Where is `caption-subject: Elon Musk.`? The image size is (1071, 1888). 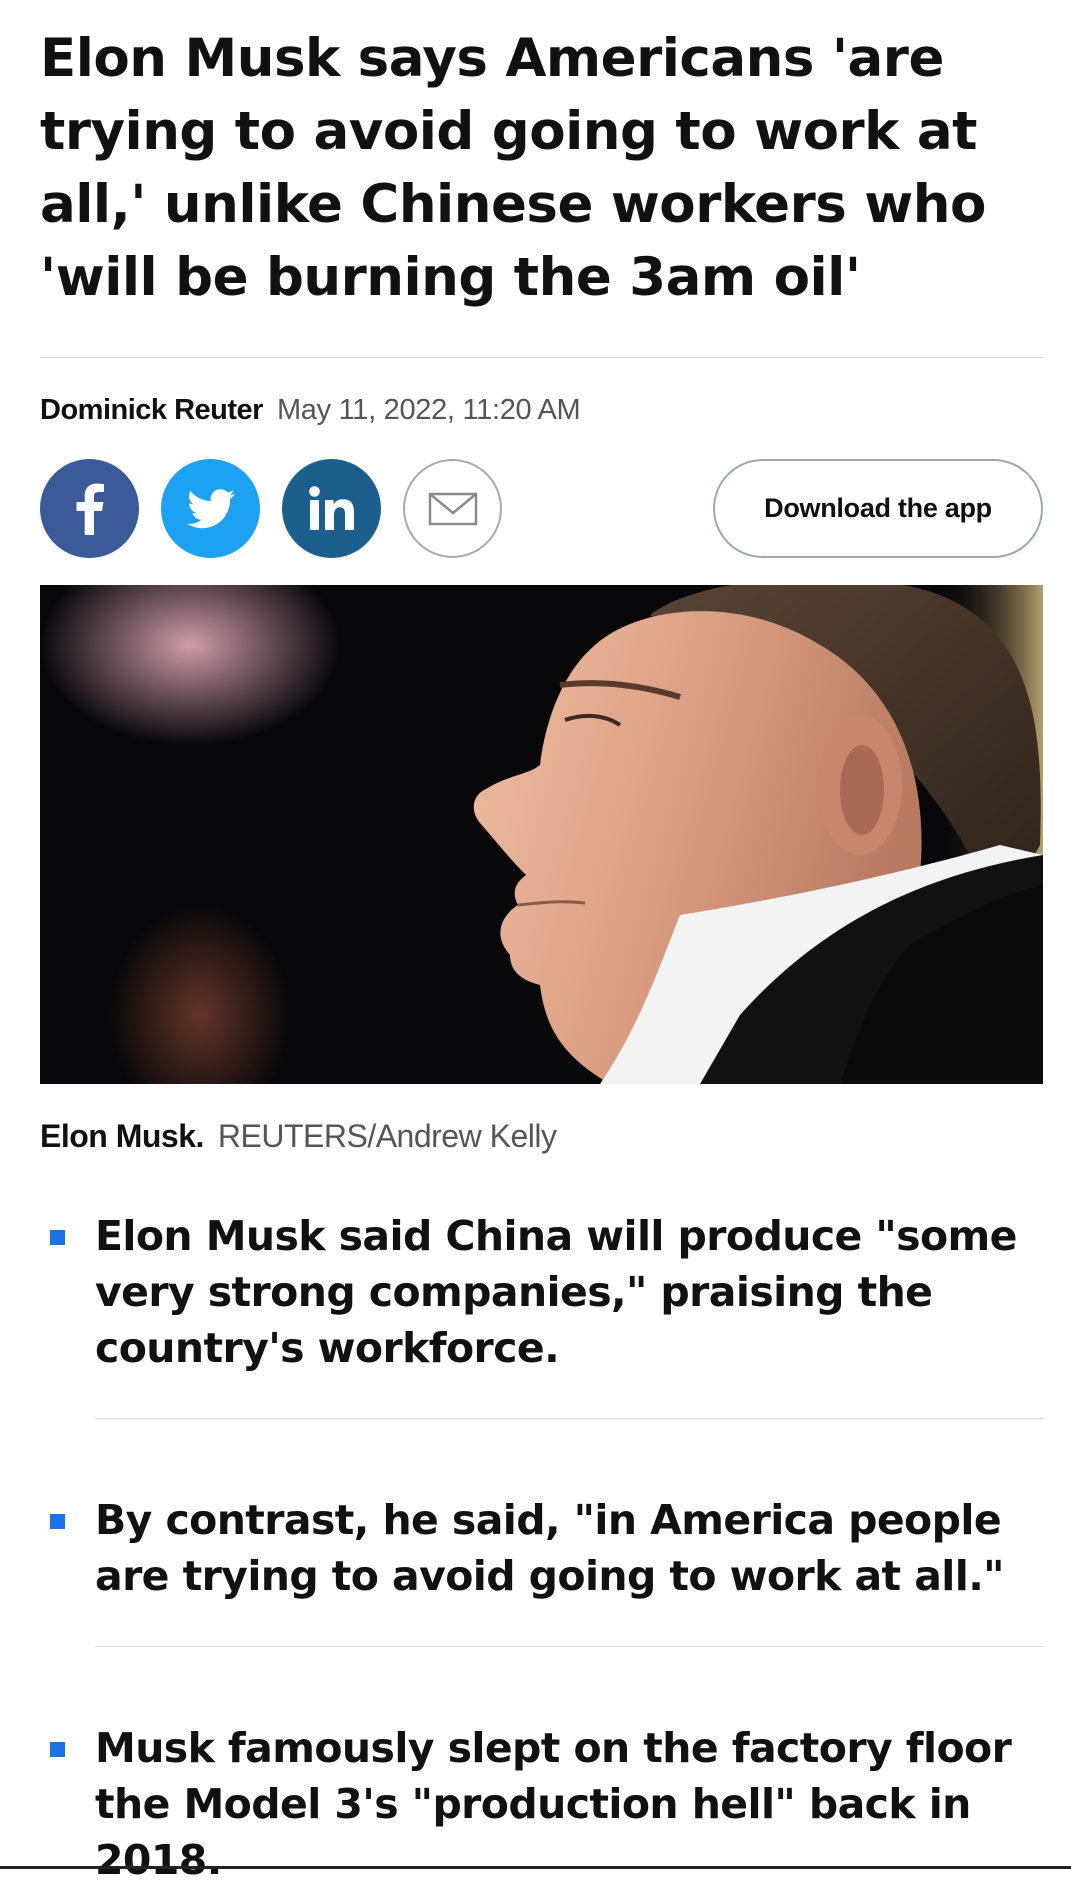
caption-subject: Elon Musk. is located at coordinates (122, 1136).